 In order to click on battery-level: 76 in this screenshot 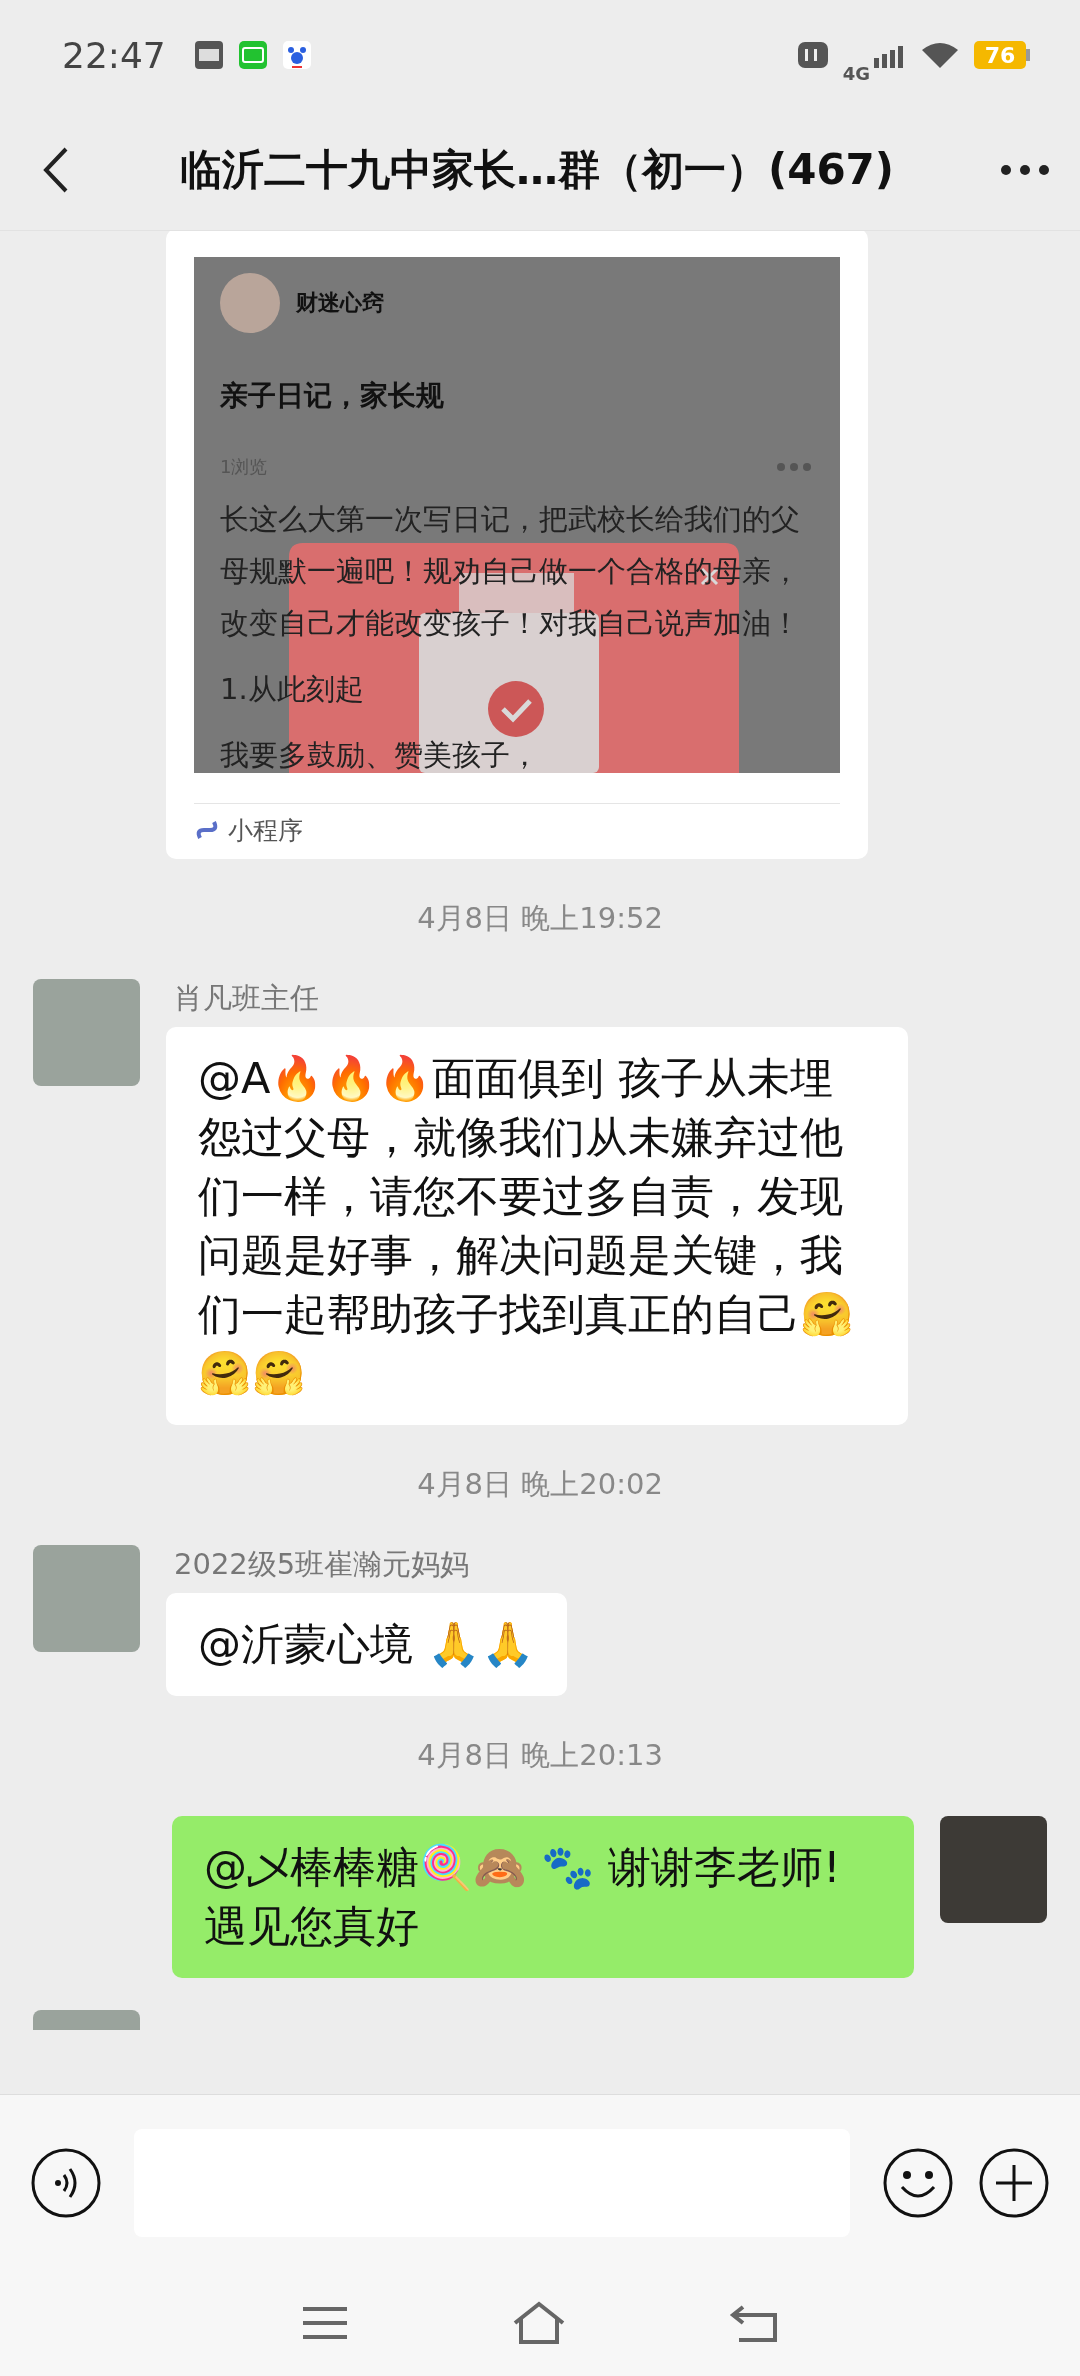, I will do `click(1000, 55)`.